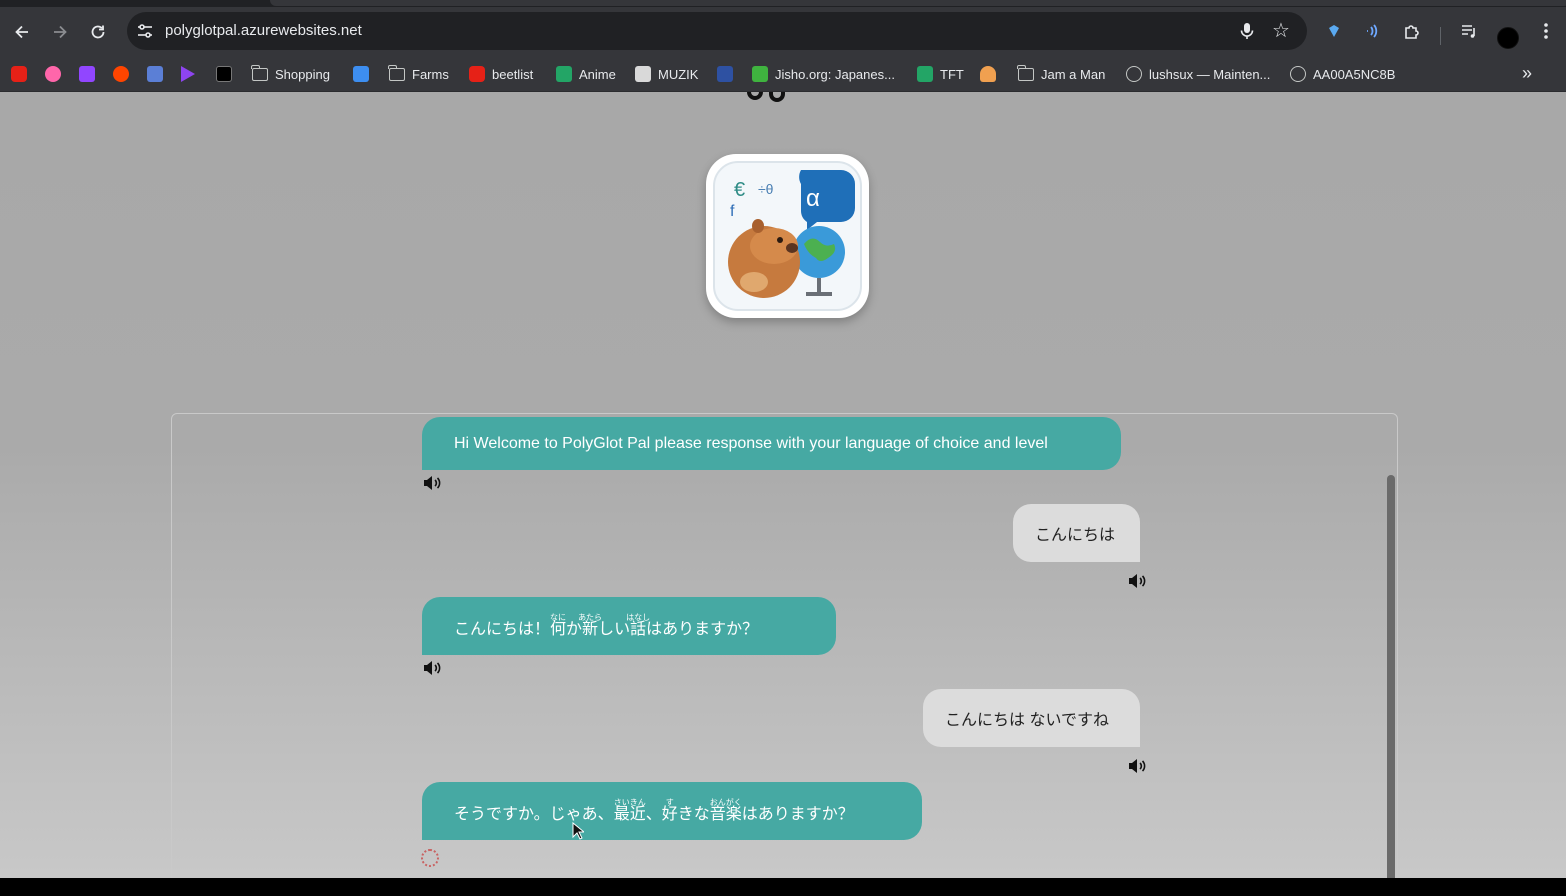 The height and width of the screenshot is (896, 1566). I want to click on svg-text: α, so click(813, 198).